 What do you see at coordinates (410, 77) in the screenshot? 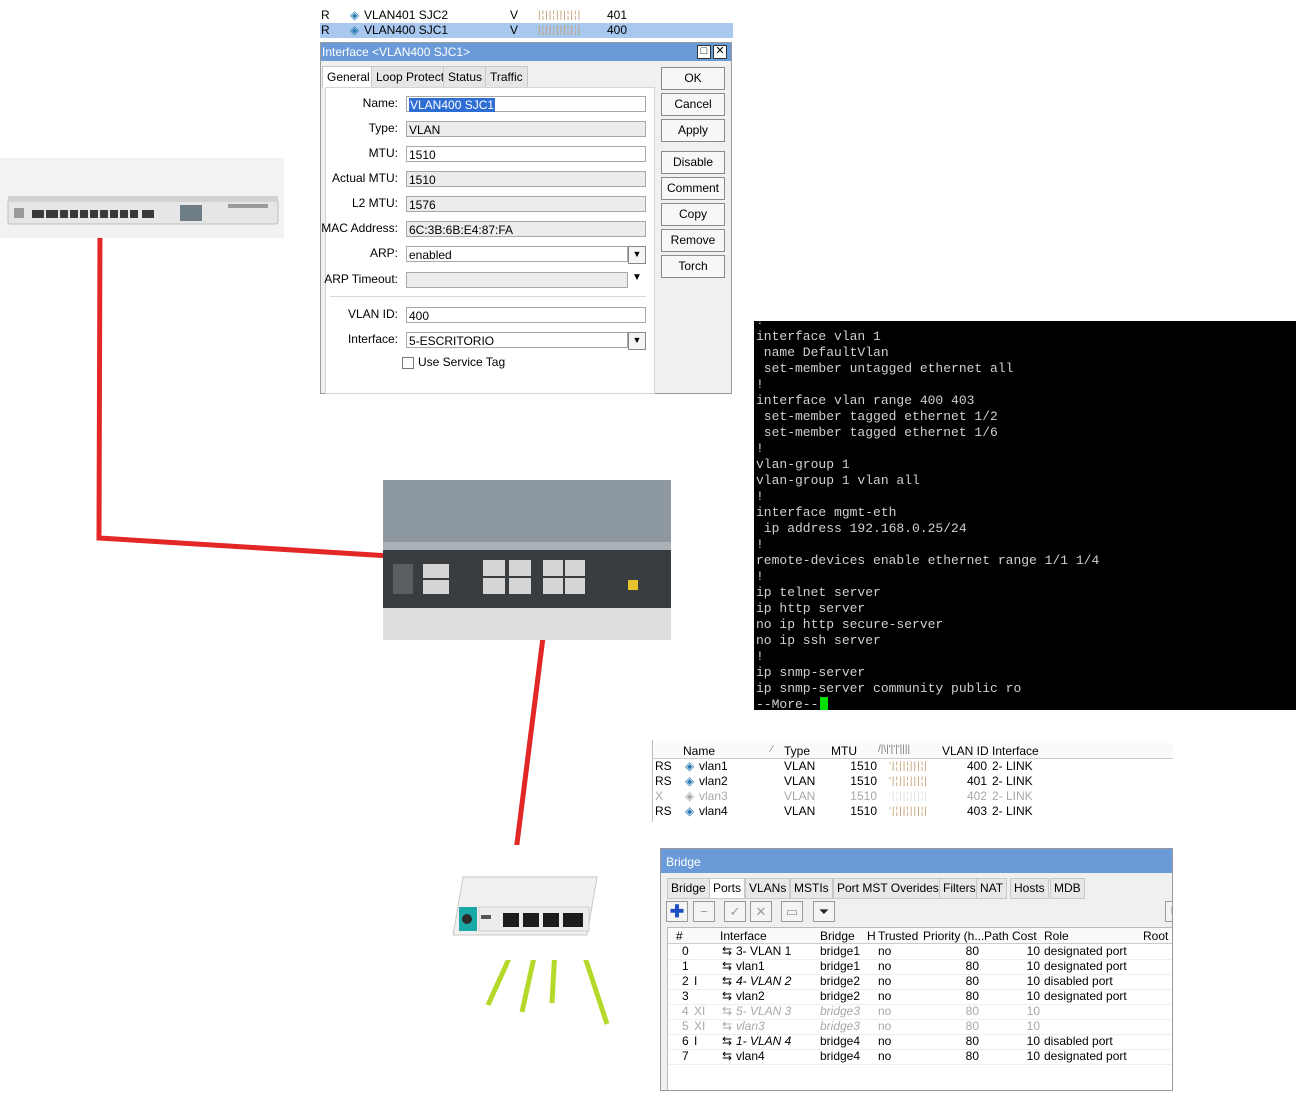
I see `tab-loop-protect: Loop Protect` at bounding box center [410, 77].